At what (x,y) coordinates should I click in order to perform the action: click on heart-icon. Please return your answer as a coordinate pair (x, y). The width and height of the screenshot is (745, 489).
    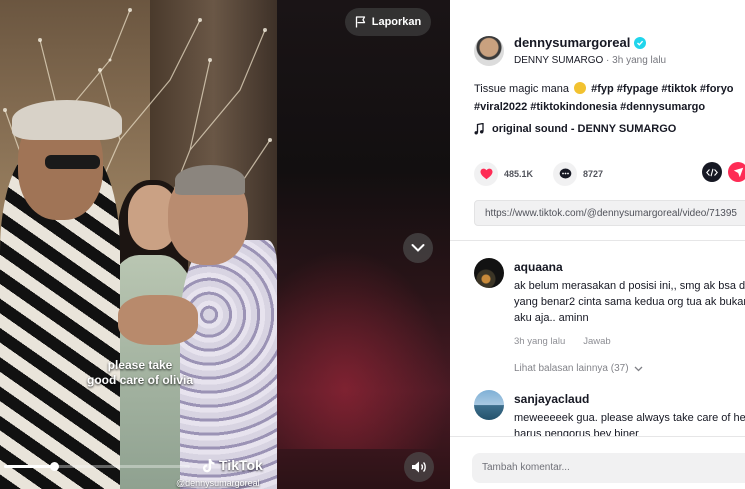
    Looking at the image, I should click on (486, 174).